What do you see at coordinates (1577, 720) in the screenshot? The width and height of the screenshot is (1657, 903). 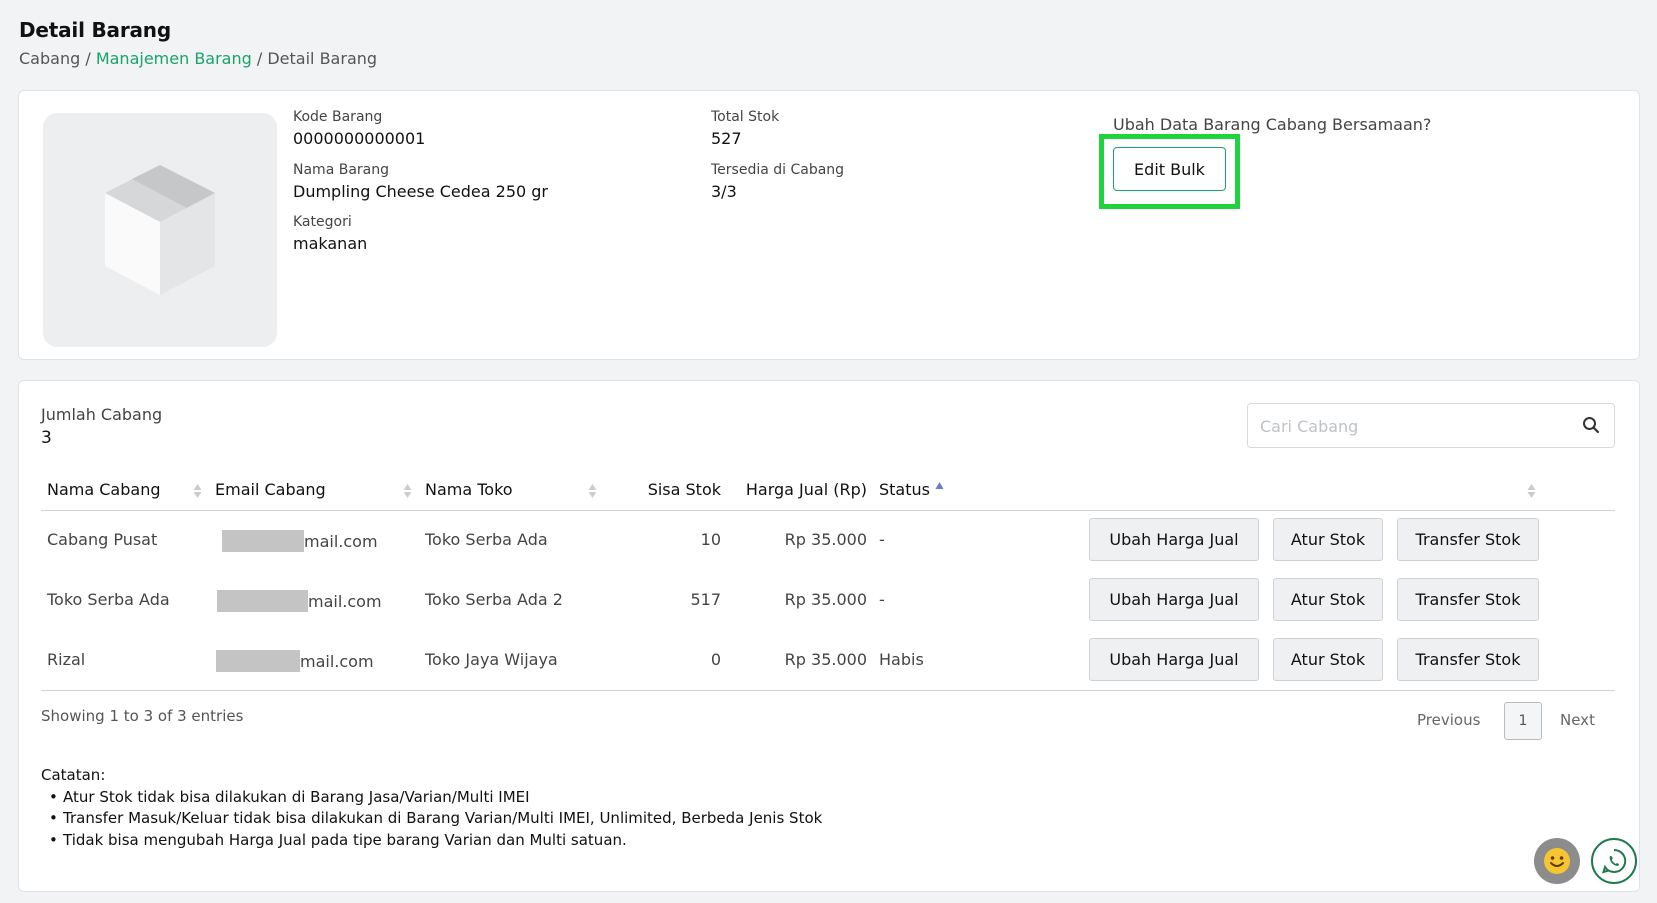 I see `pagination-next: Next` at bounding box center [1577, 720].